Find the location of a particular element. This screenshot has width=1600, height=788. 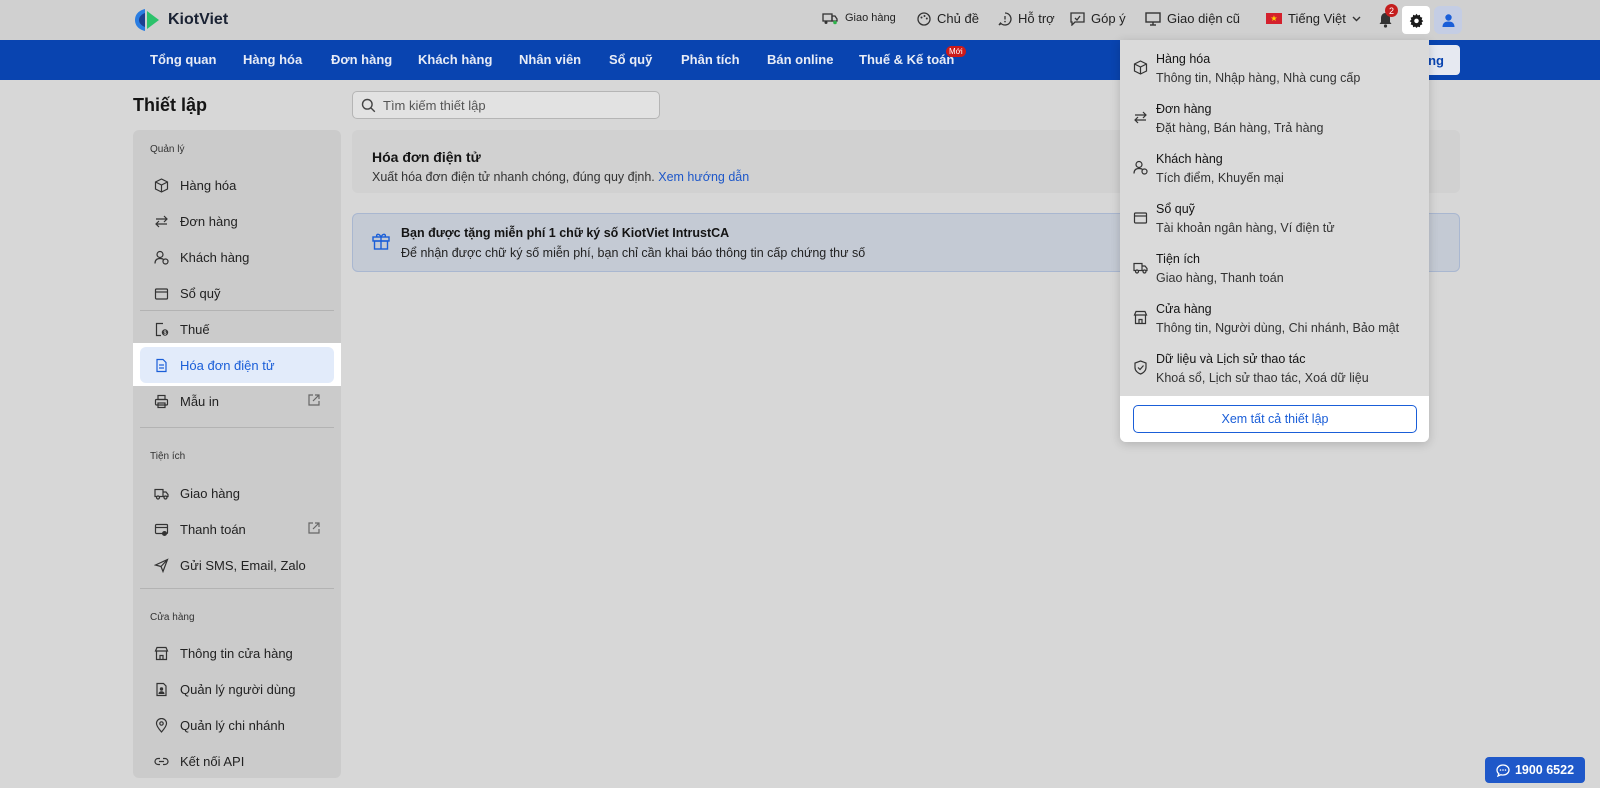

settings-button is located at coordinates (1416, 20).